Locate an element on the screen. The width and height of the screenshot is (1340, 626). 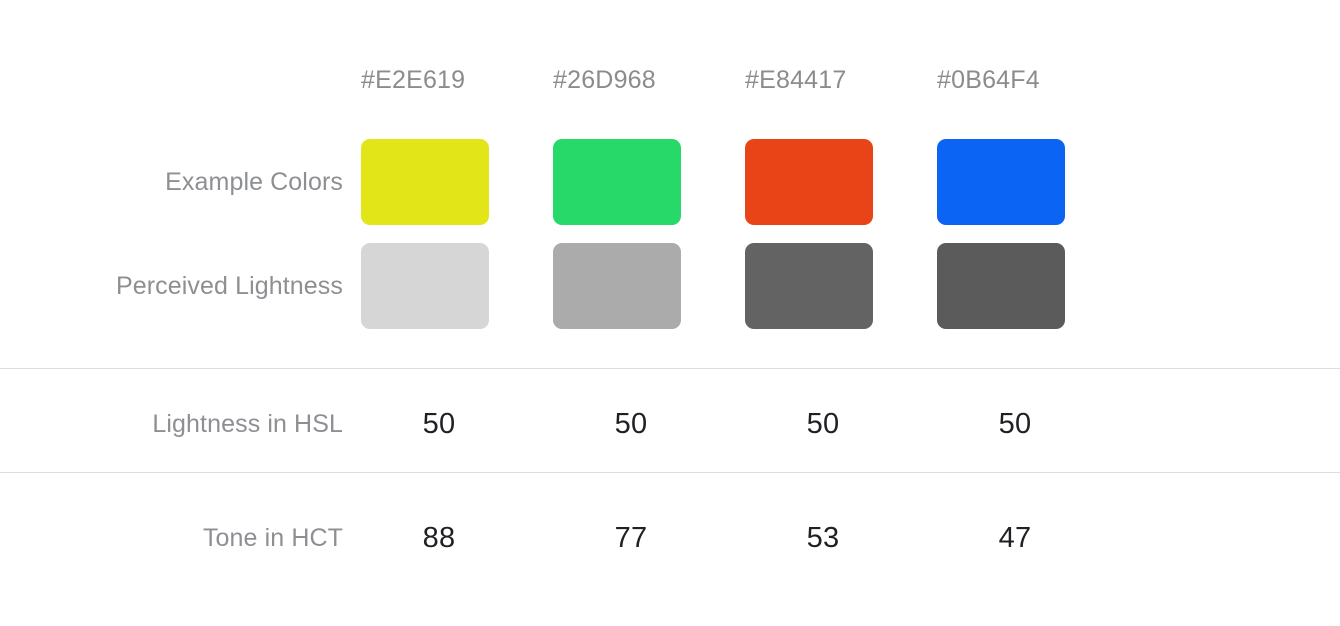
value-cell: 47 is located at coordinates (1015, 537).